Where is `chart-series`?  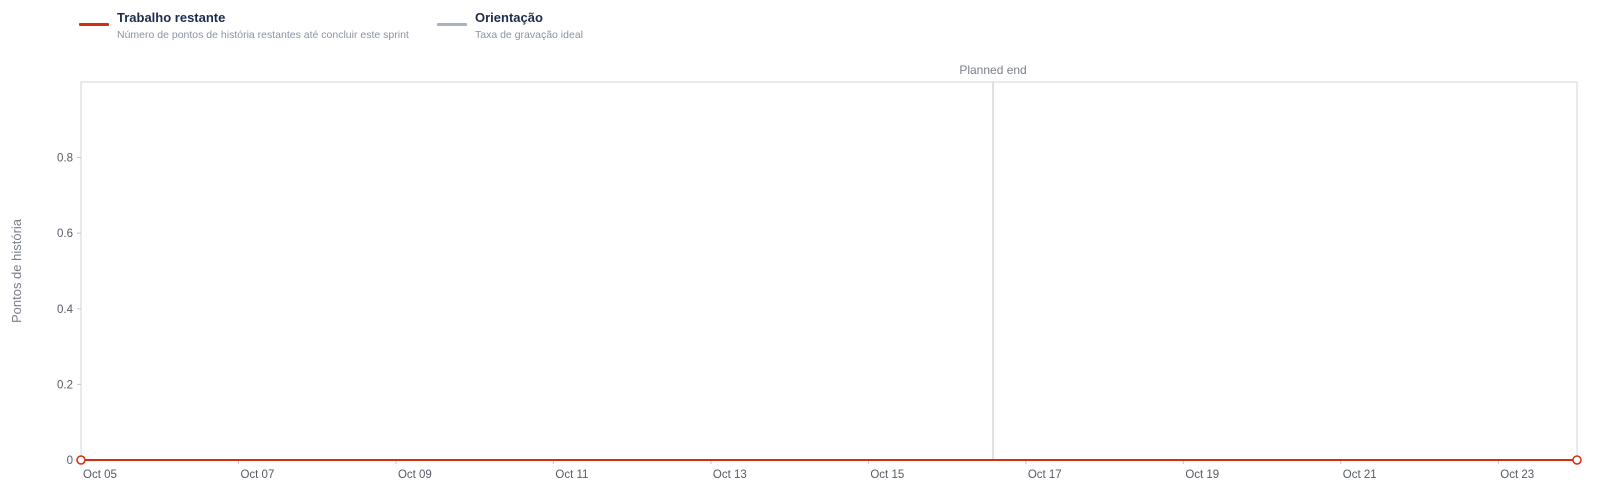
chart-series is located at coordinates (829, 460).